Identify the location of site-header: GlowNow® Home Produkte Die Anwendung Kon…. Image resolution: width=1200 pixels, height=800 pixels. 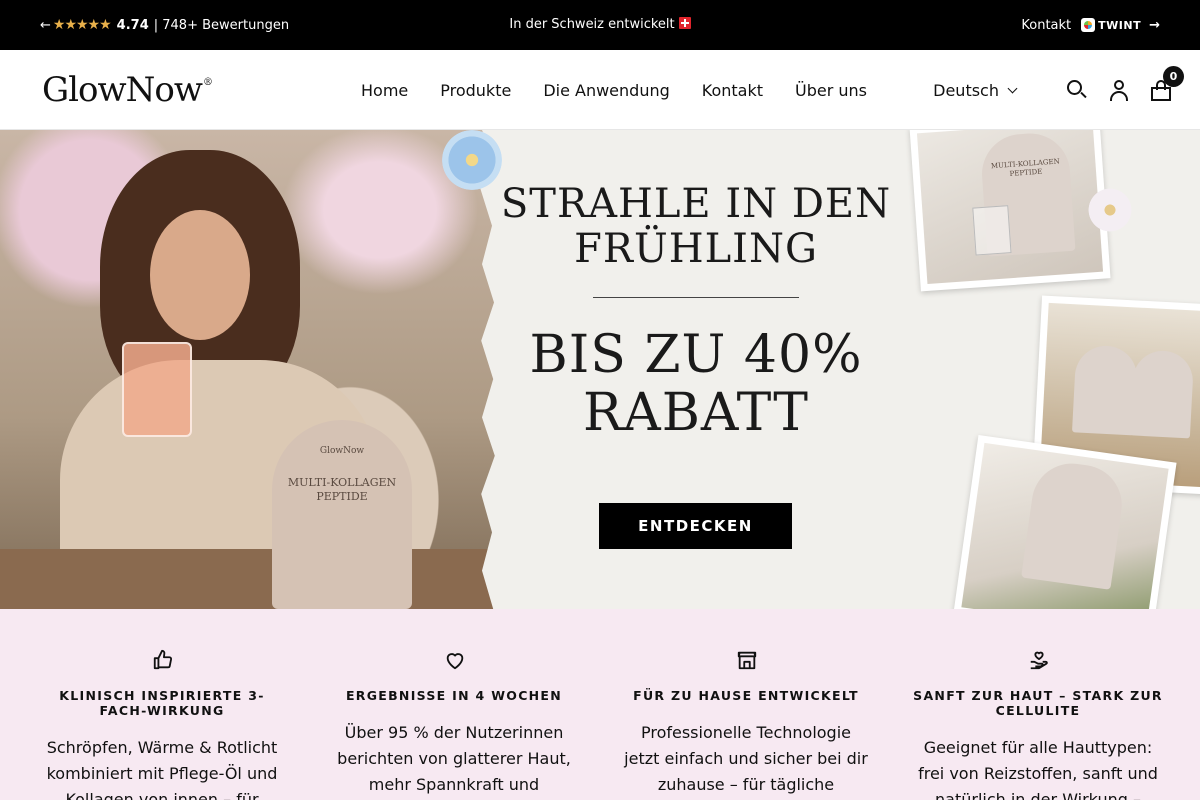
(600, 90).